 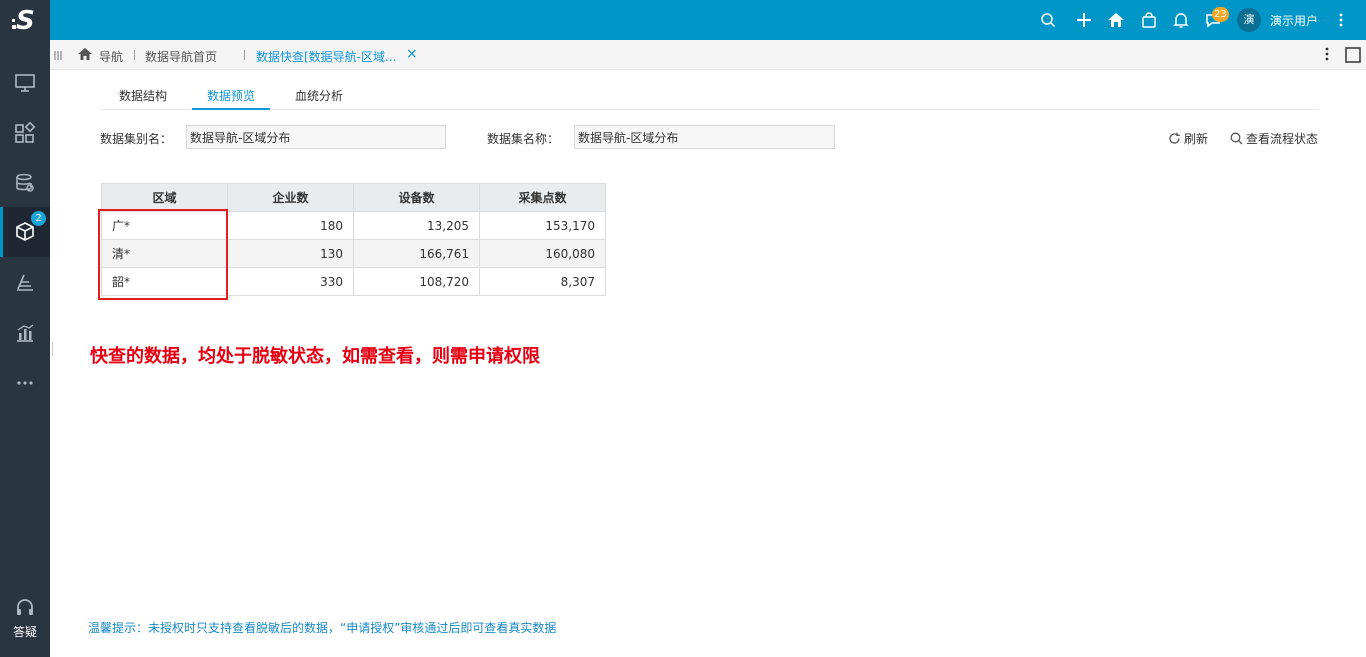 I want to click on logo-icon: S, so click(x=23, y=20).